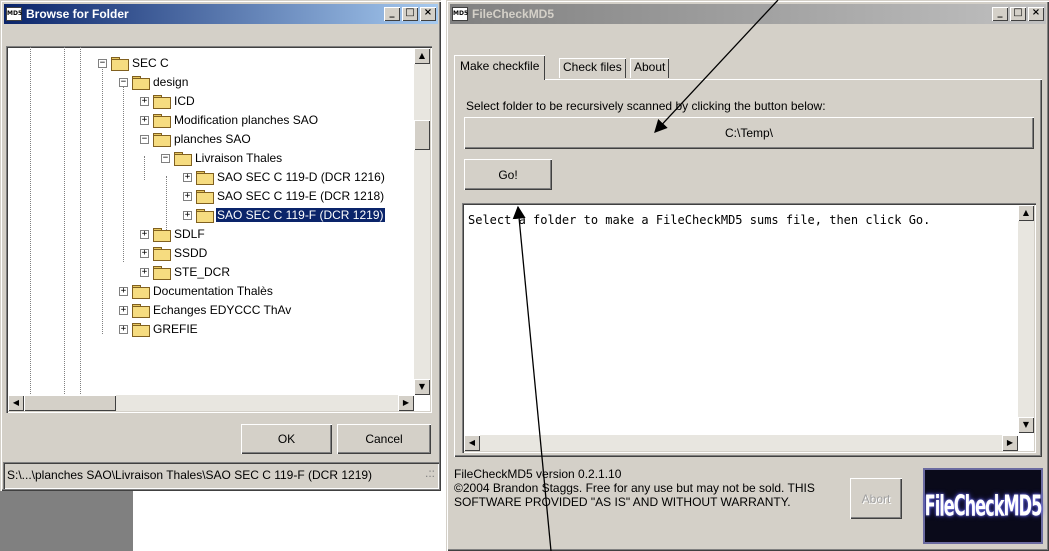  What do you see at coordinates (749, 133) in the screenshot?
I see `select-folder-button: C:\Temp\` at bounding box center [749, 133].